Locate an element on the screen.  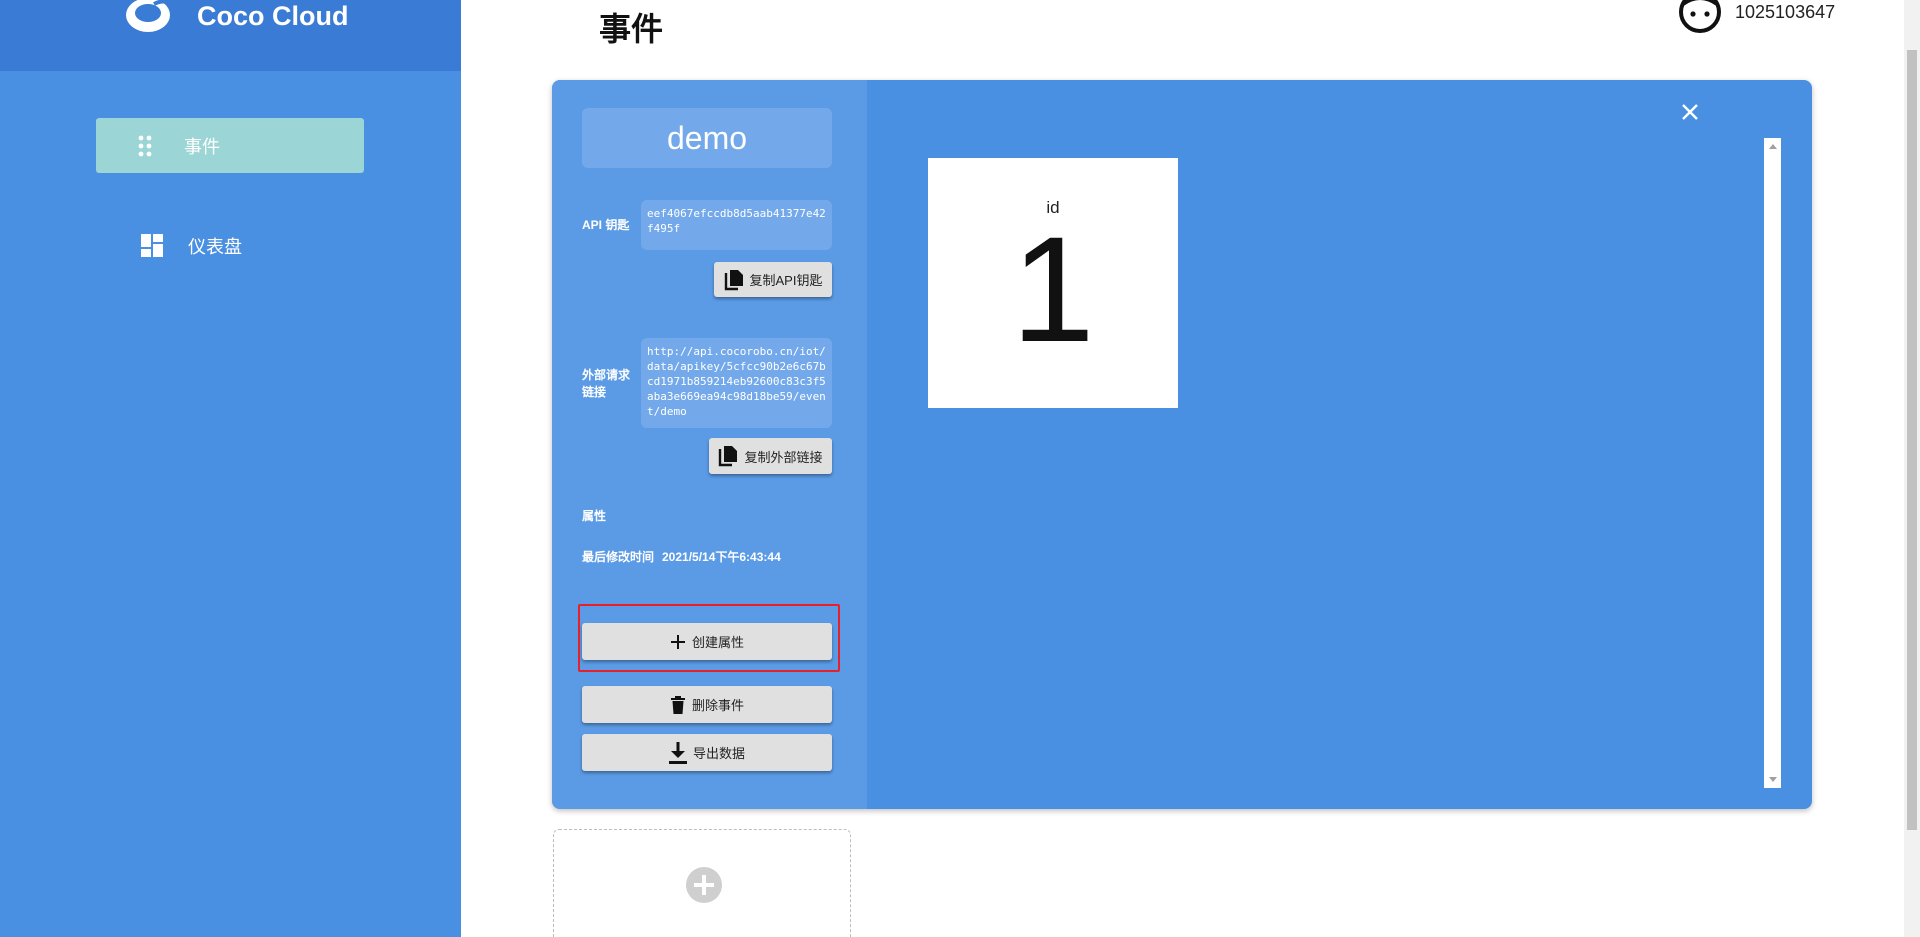
coco-logo-icon is located at coordinates (150, 16).